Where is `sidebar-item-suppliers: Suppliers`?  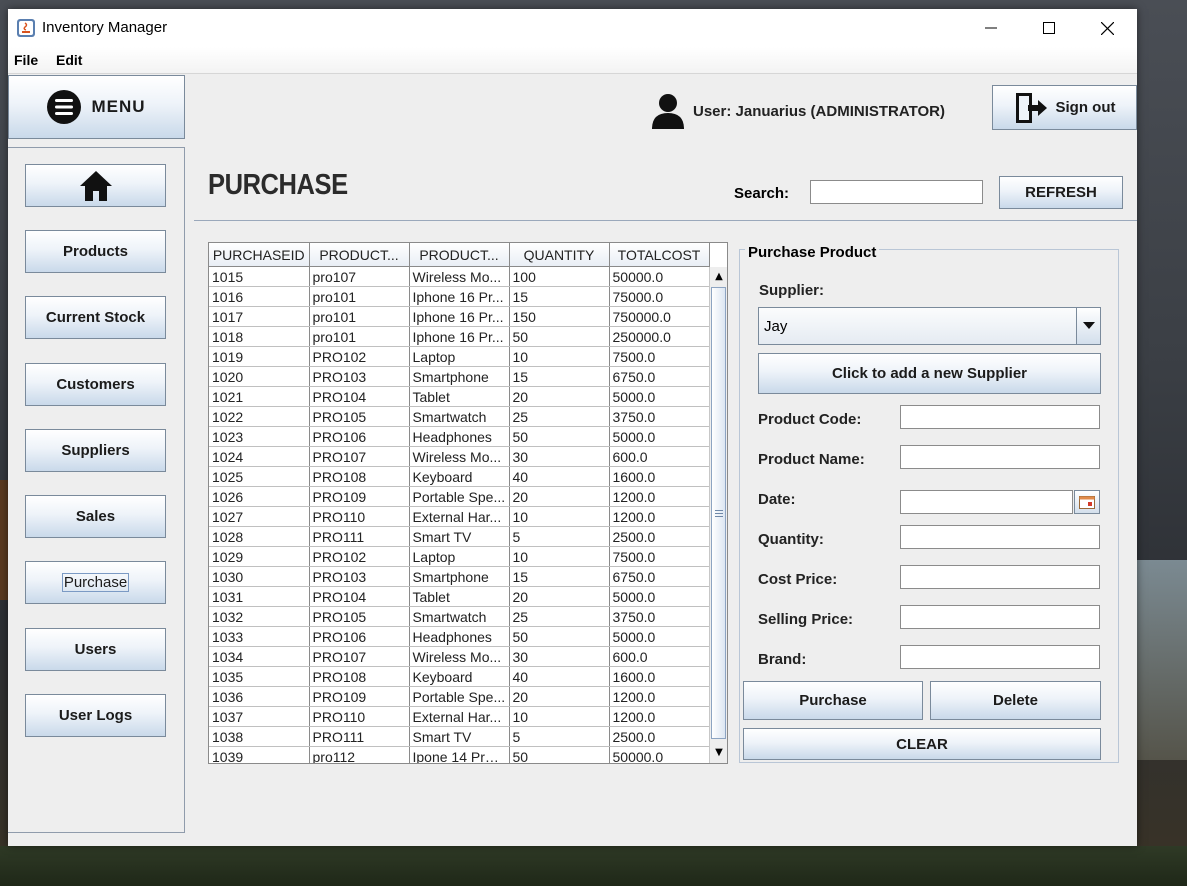
sidebar-item-suppliers: Suppliers is located at coordinates (95, 450).